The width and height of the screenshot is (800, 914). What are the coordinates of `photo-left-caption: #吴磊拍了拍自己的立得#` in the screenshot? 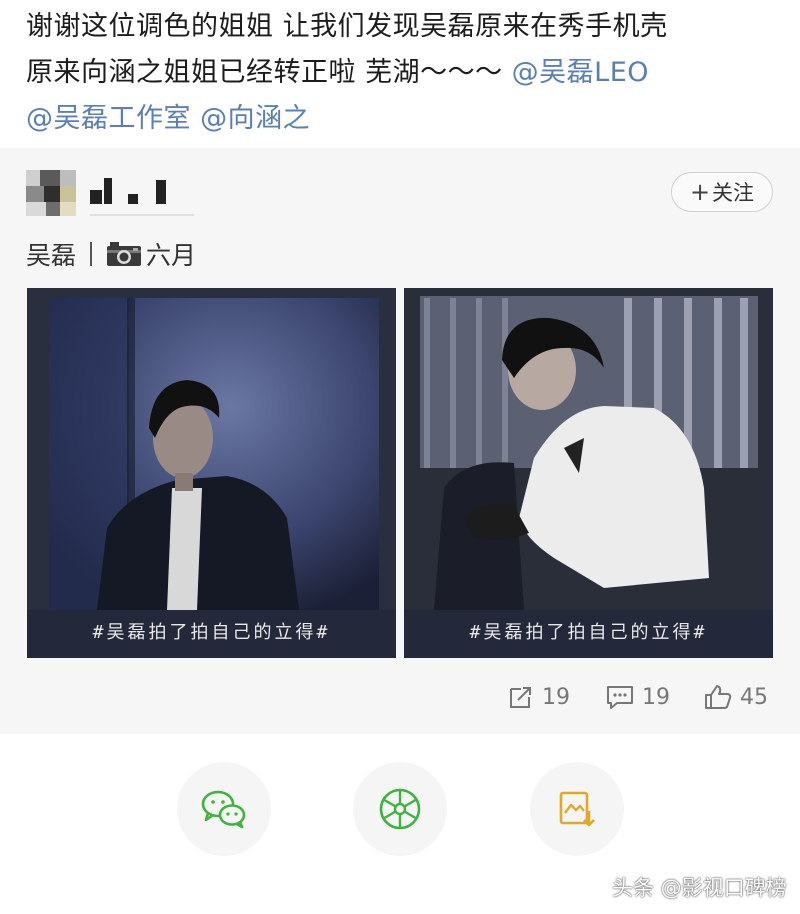 It's located at (211, 632).